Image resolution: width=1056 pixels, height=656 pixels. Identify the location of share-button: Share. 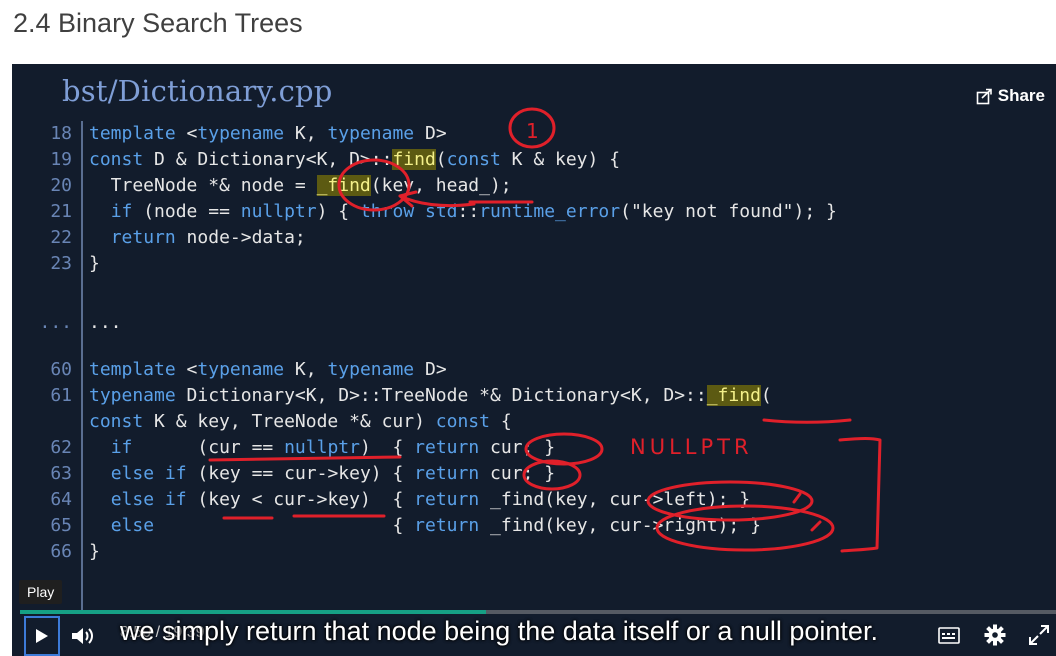
(1010, 96).